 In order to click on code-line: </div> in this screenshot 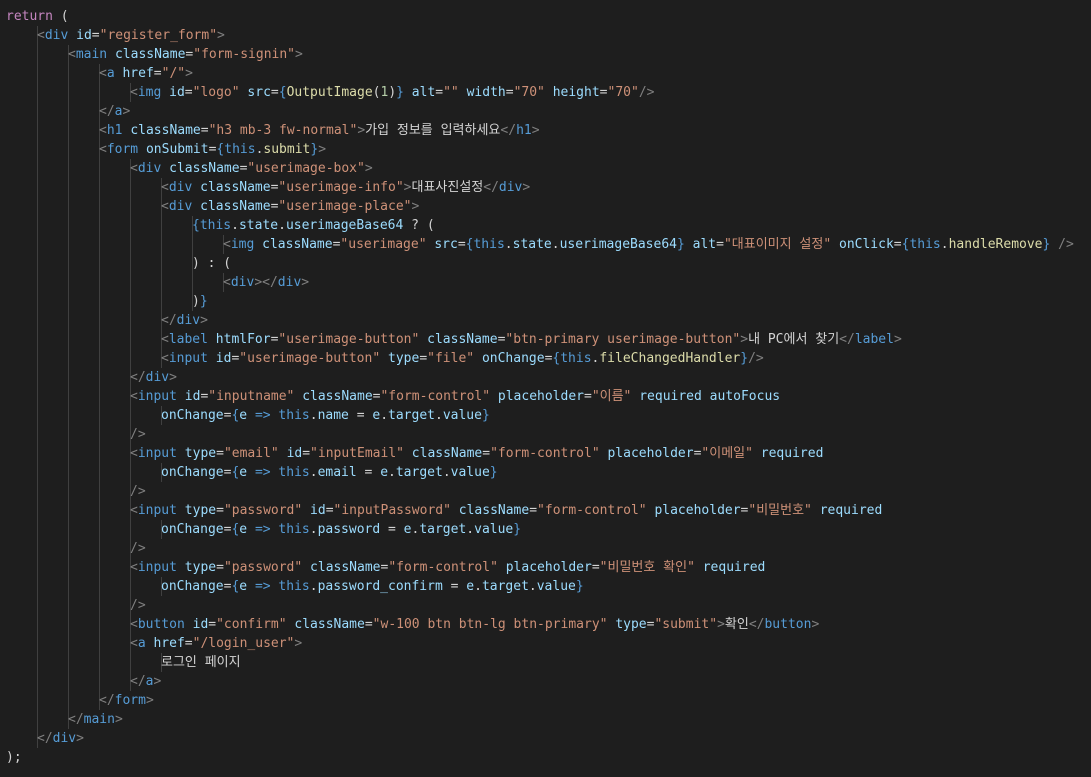, I will do `click(548, 738)`.